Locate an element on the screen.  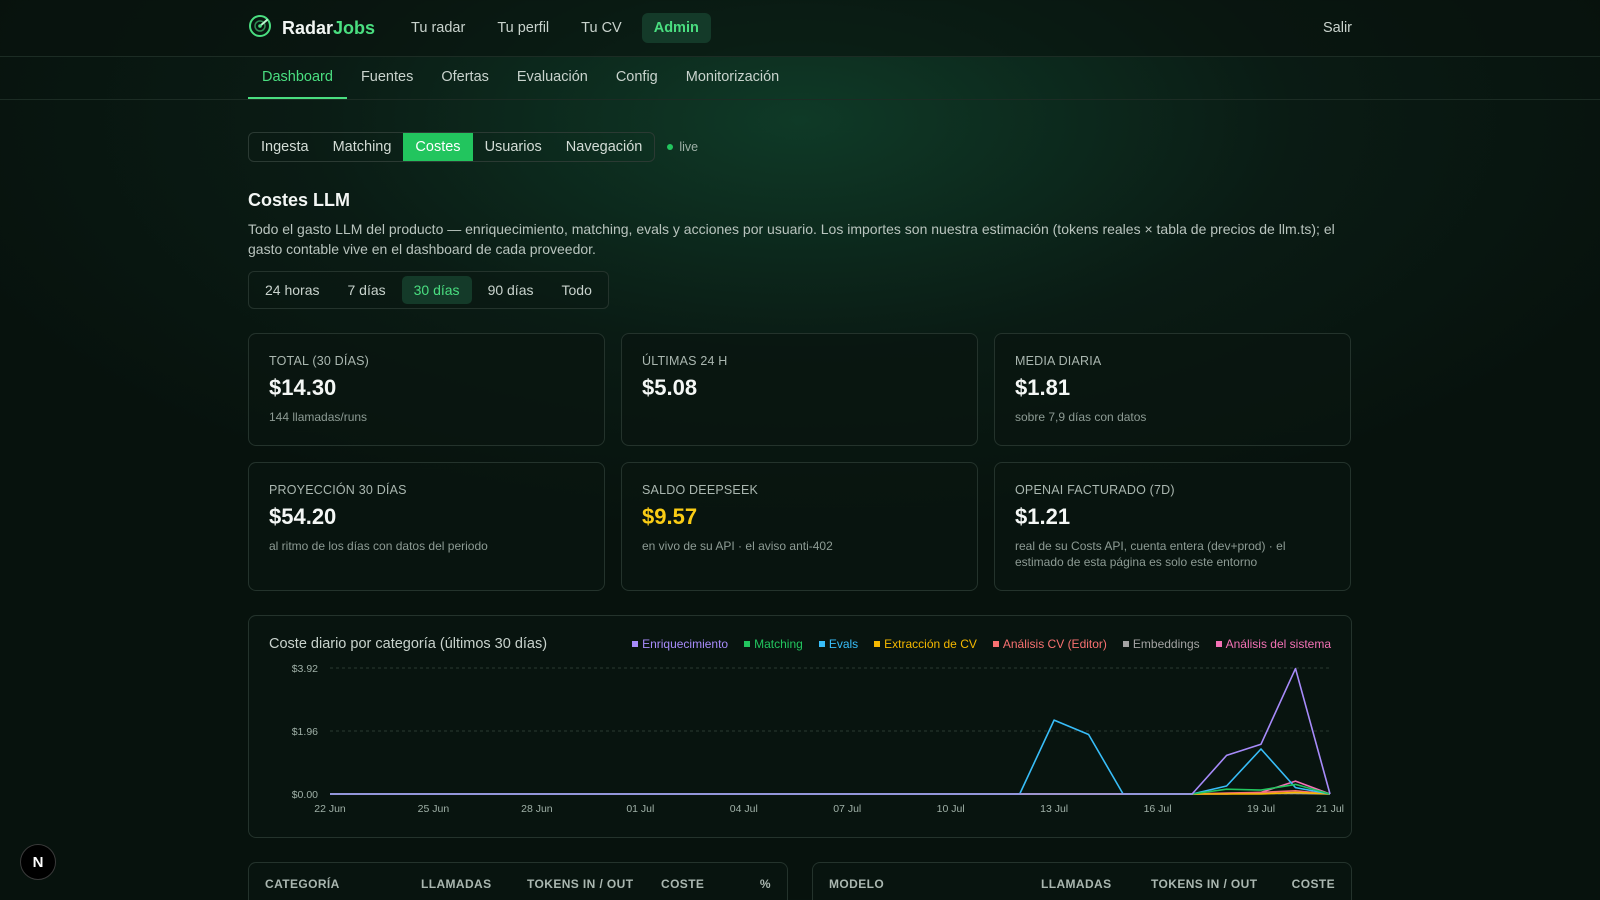
kpi-label: ÚLTIMAS 24 H is located at coordinates (685, 361).